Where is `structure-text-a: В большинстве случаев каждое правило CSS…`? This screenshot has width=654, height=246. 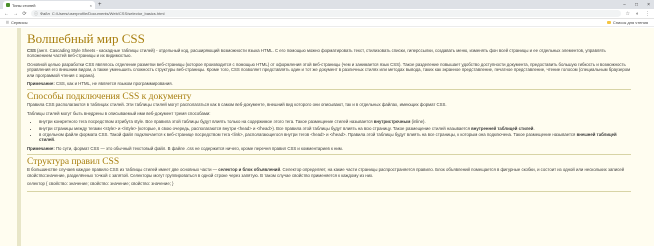
structure-text-a: В большинстве случаев каждое правило CSS… is located at coordinates (123, 170).